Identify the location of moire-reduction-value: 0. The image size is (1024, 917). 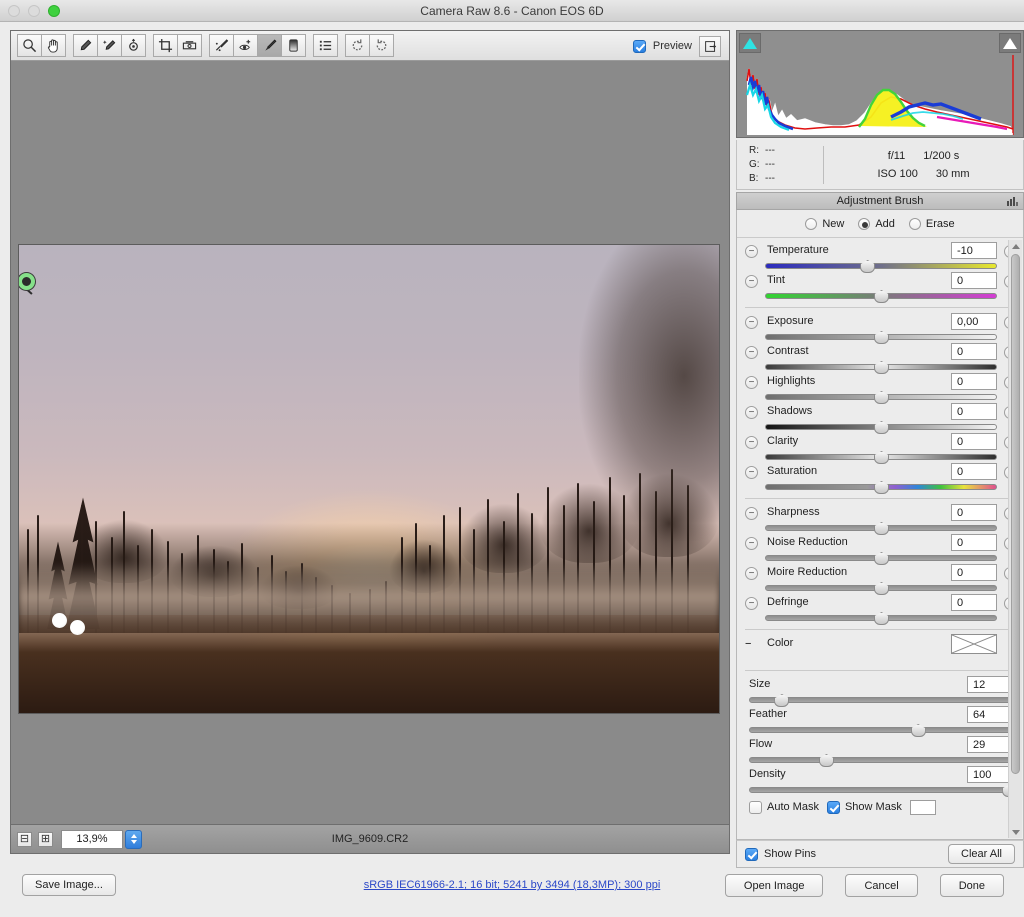
(974, 572).